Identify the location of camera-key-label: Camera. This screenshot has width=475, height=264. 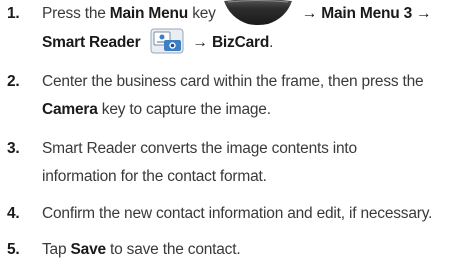
(70, 109).